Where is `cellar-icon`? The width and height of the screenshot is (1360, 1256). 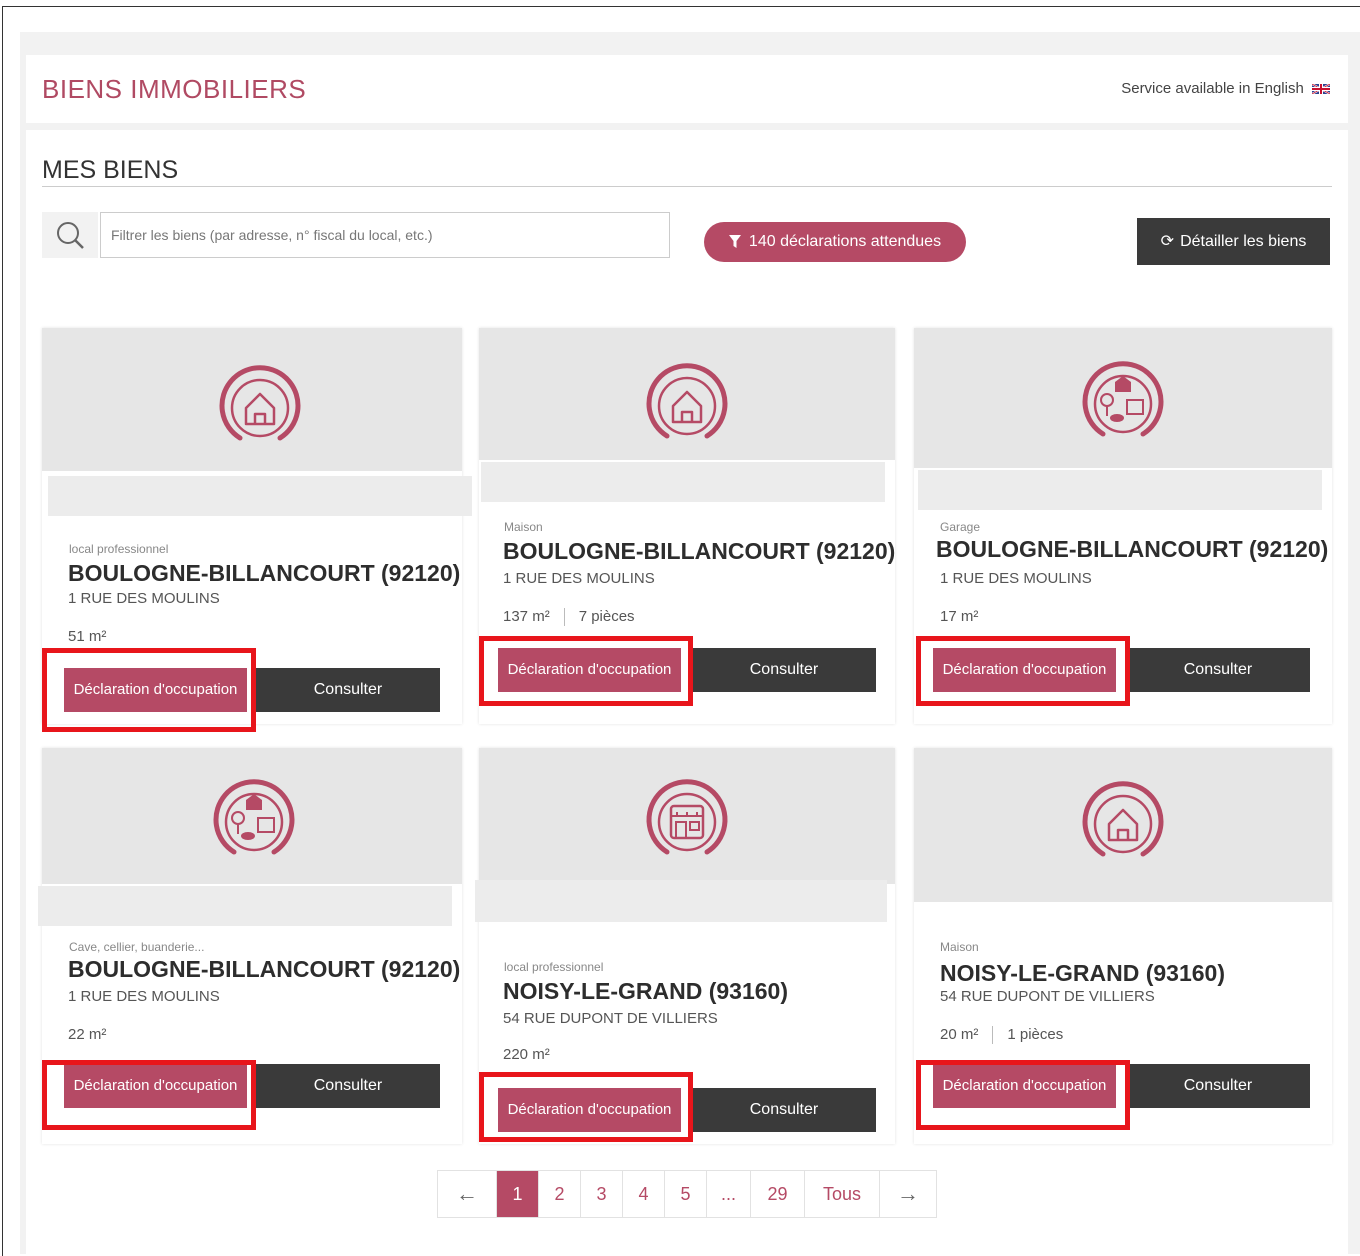
cellar-icon is located at coordinates (254, 817).